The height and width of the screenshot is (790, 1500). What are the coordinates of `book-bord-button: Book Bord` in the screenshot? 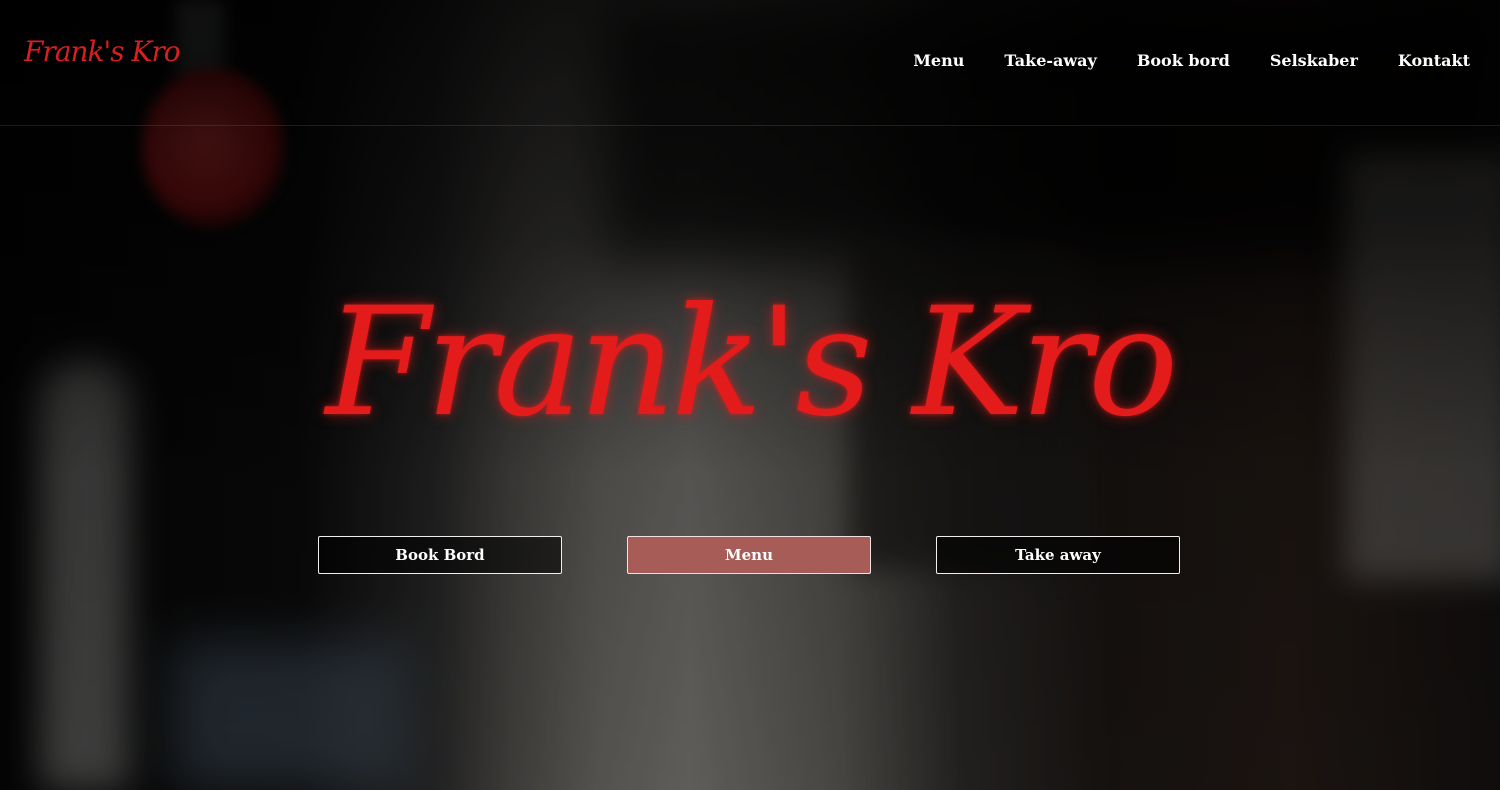 It's located at (440, 555).